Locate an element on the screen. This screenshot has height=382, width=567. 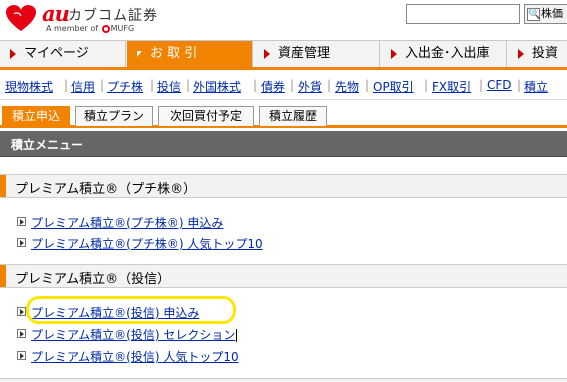
sub-nav-link-fx-deposit: 外貨 is located at coordinates (310, 86).